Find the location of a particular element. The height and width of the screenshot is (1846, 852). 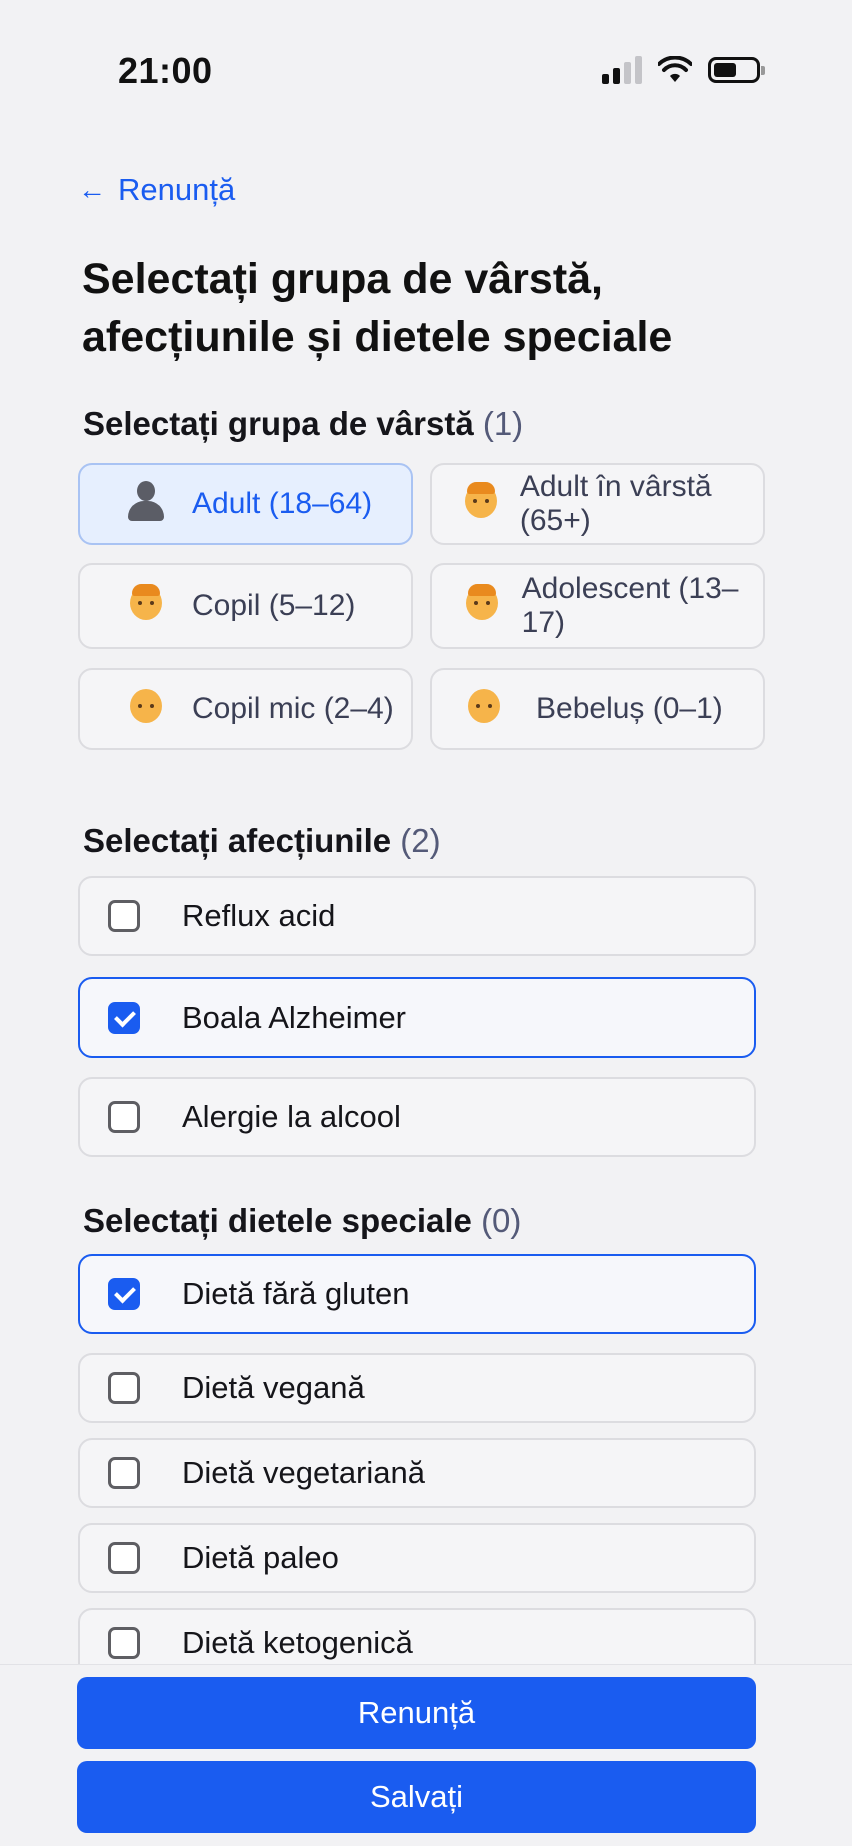

status-icons is located at coordinates (683, 70).